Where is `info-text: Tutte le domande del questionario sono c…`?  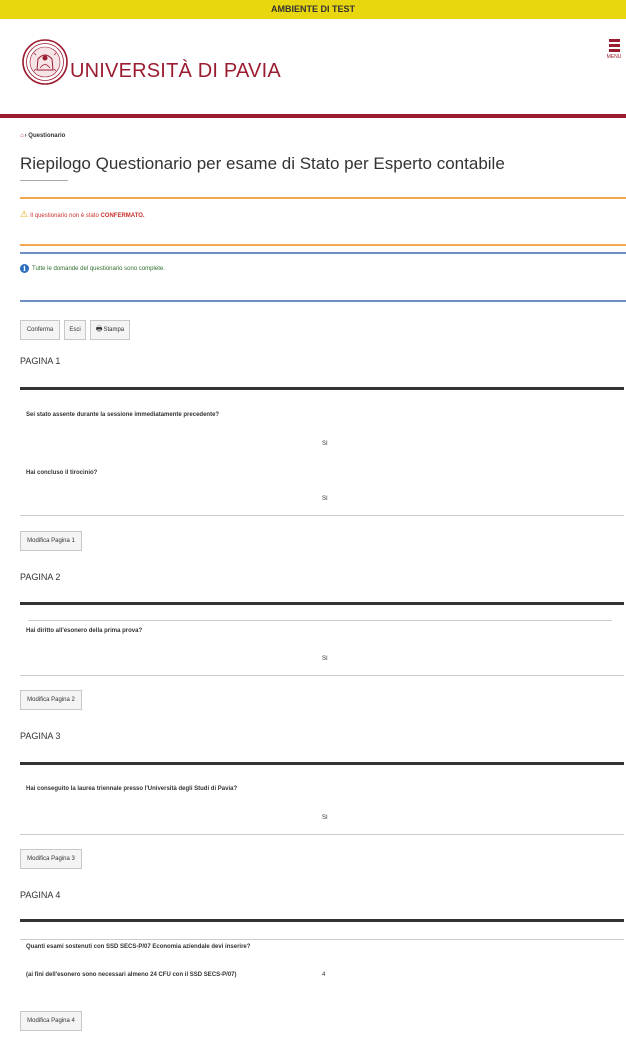 info-text: Tutte le domande del questionario sono c… is located at coordinates (98, 269).